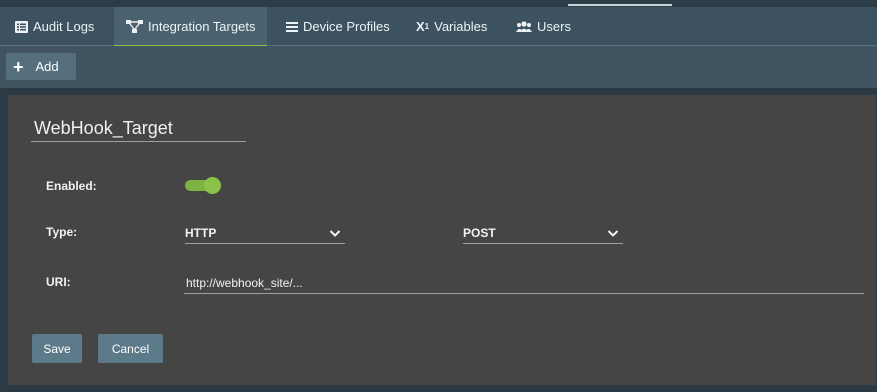 Image resolution: width=877 pixels, height=392 pixels. Describe the element at coordinates (134, 26) in the screenshot. I see `network-icon` at that location.